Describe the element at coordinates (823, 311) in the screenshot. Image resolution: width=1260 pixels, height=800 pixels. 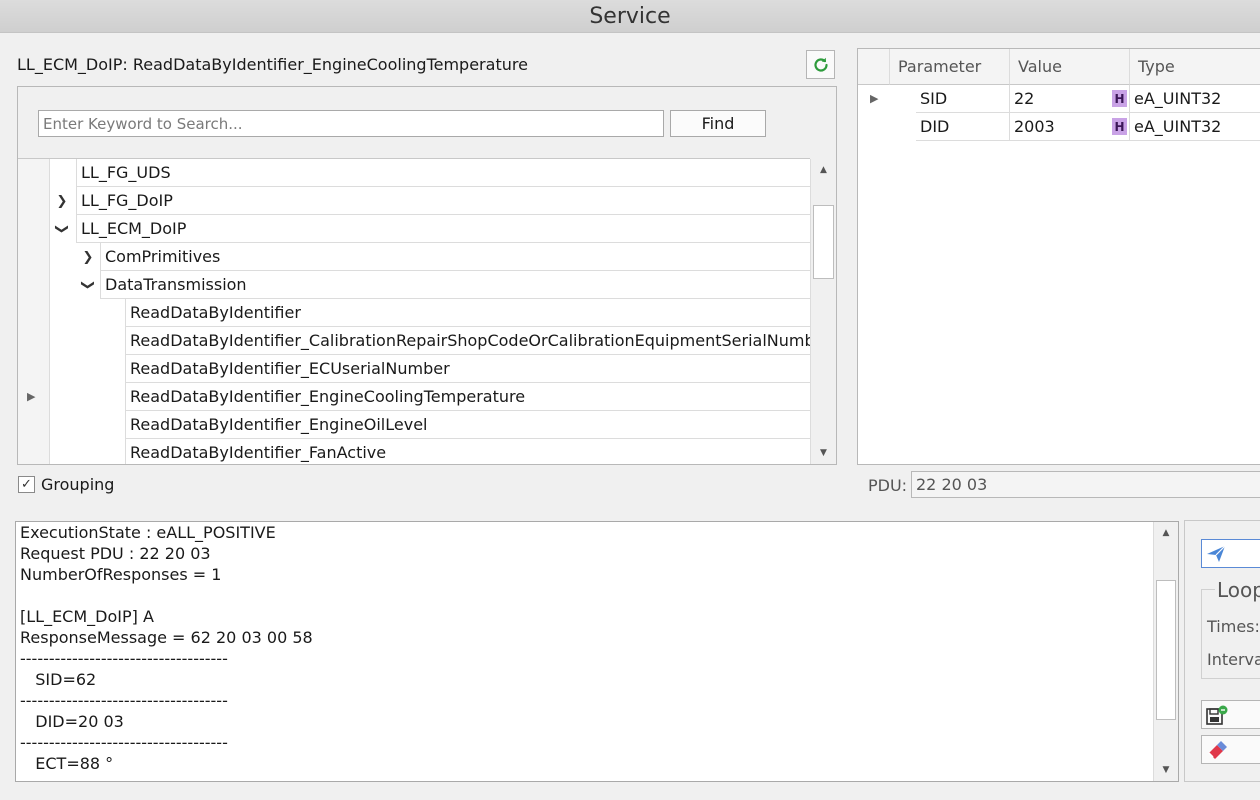
I see `tree-scrollbar: ▲ ▼` at that location.